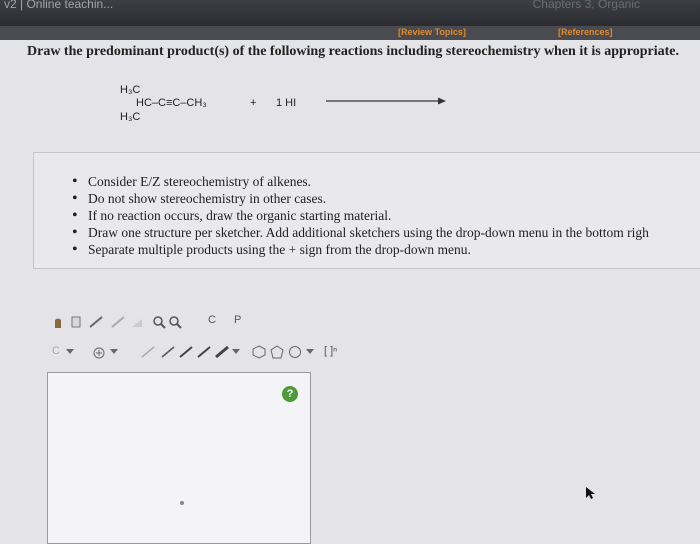  What do you see at coordinates (586, 5) in the screenshot?
I see `tab-title-right: Chapters 3, Organic` at bounding box center [586, 5].